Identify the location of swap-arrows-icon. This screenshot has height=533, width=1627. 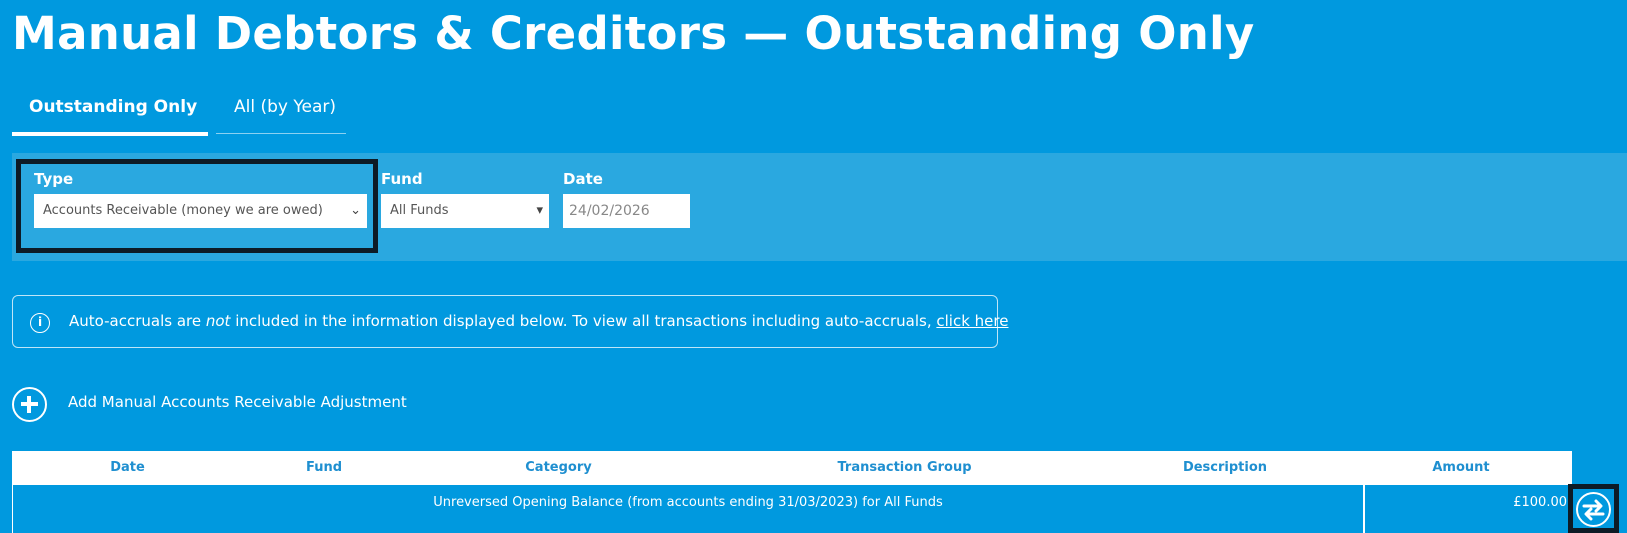
(1593, 509).